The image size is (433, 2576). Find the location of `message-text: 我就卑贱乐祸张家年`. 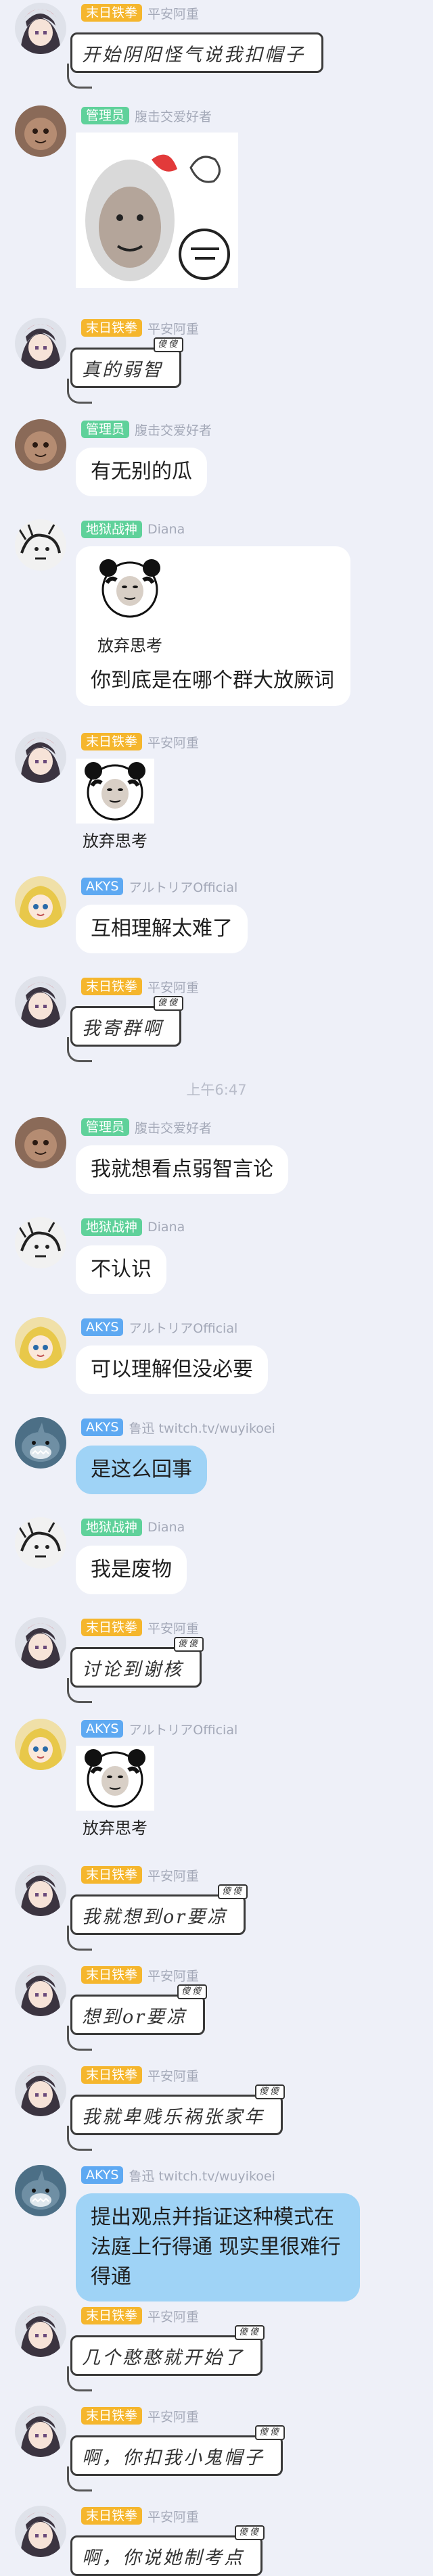

message-text: 我就卑贱乐祸张家年 is located at coordinates (173, 2117).